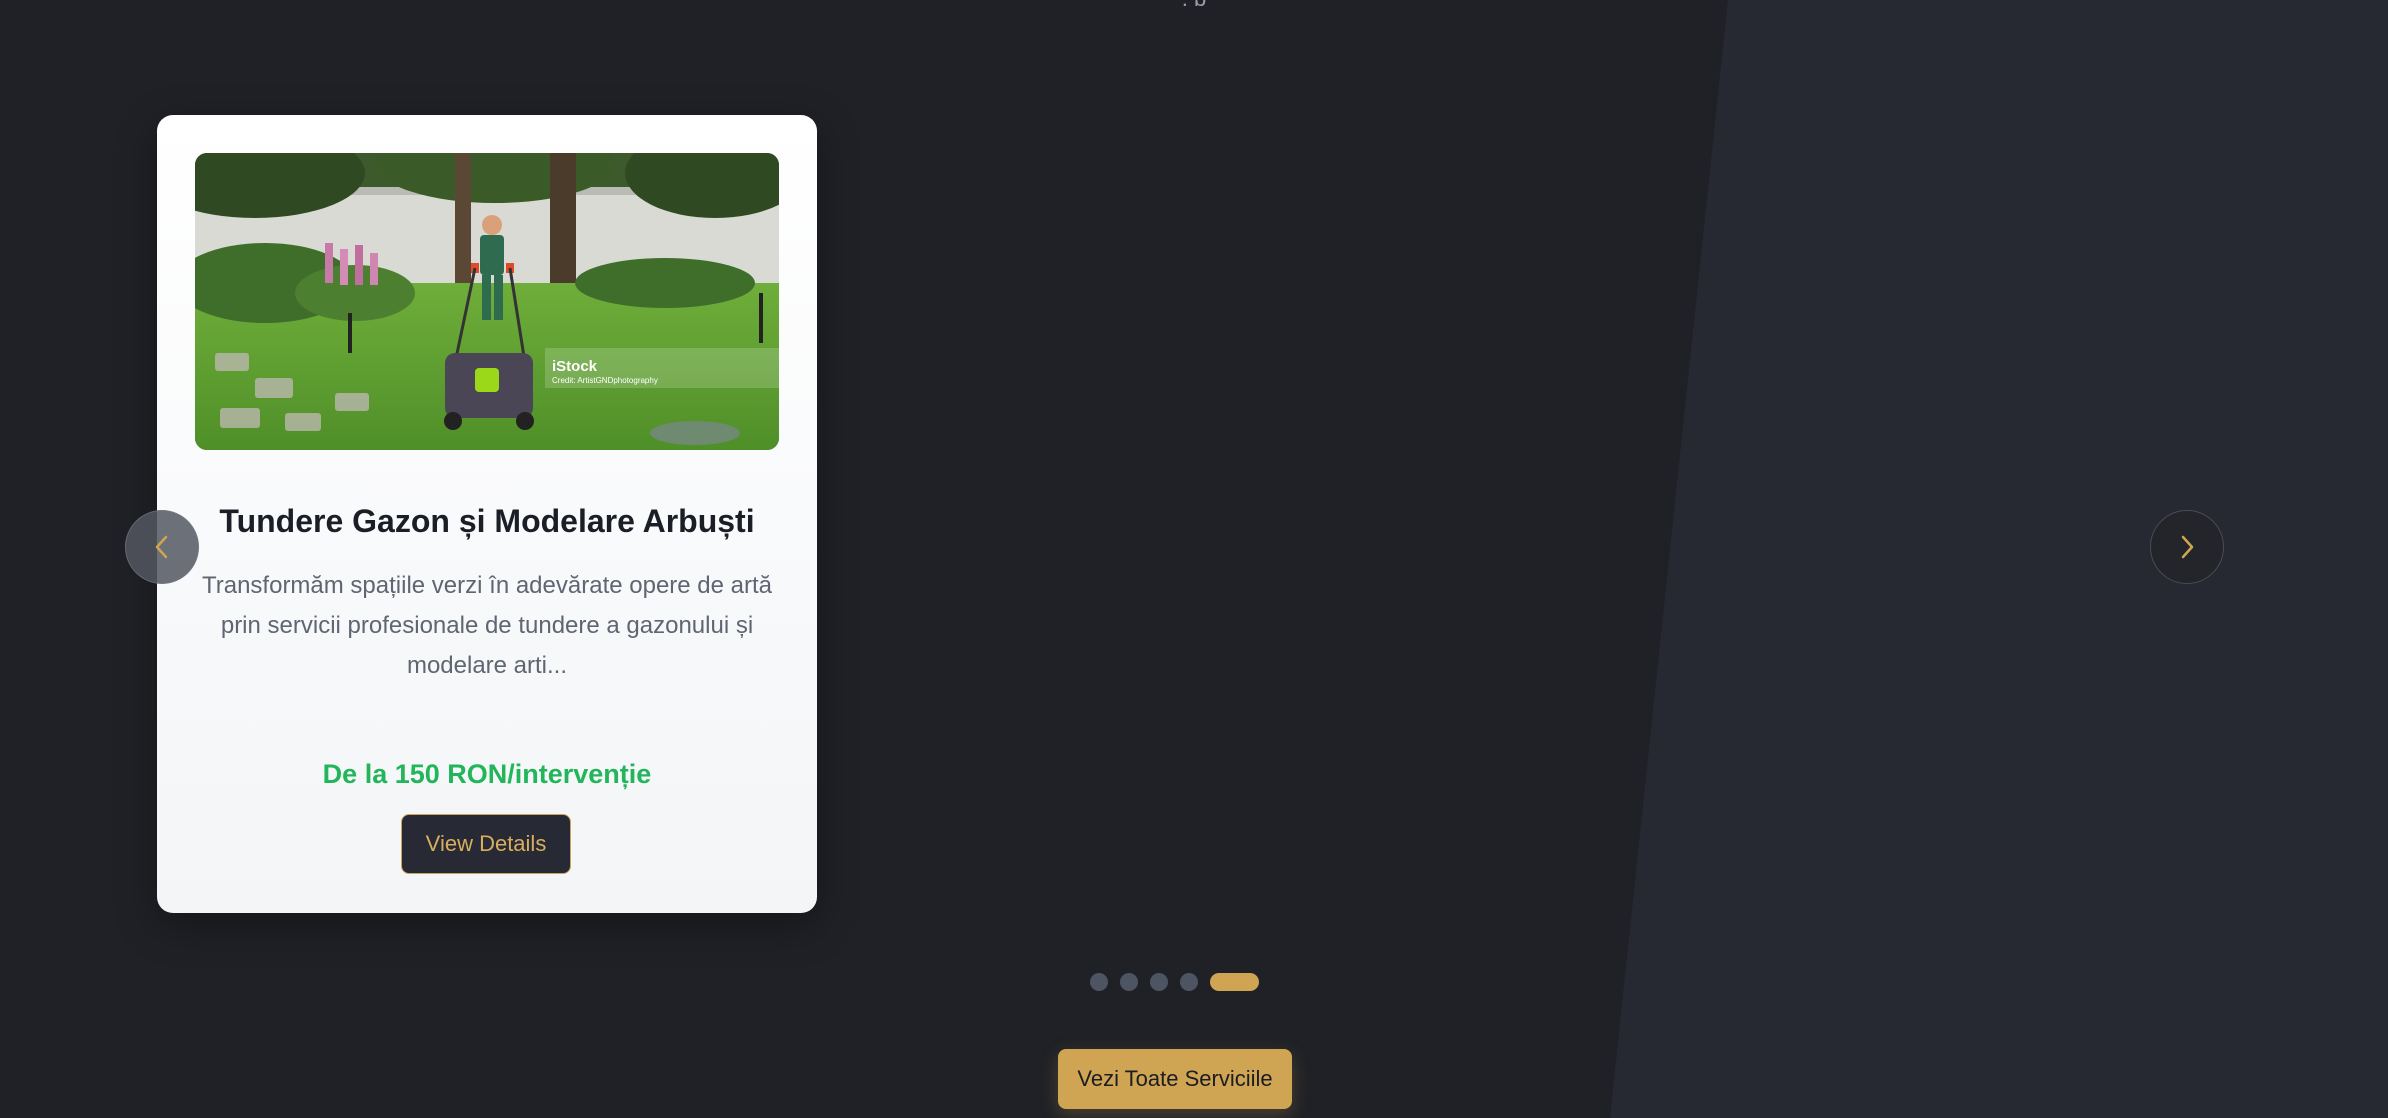  What do you see at coordinates (1174, 982) in the screenshot?
I see `carousel-pagination` at bounding box center [1174, 982].